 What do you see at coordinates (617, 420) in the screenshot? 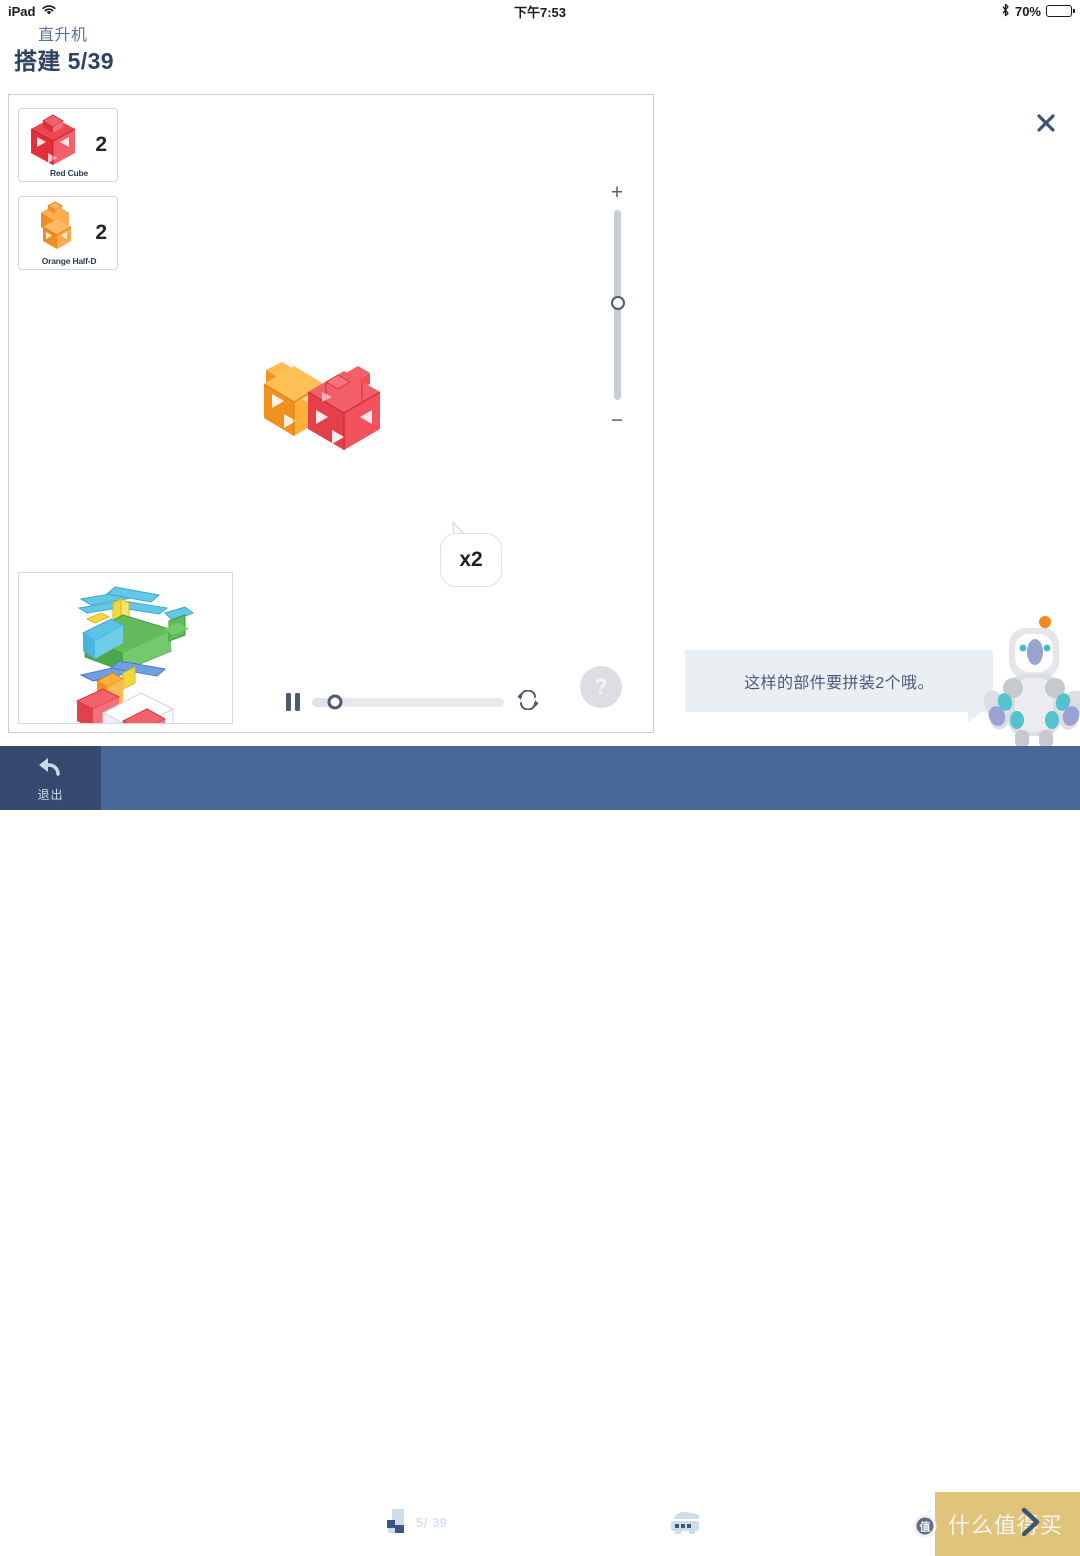
I see `zoom-out-button: −` at bounding box center [617, 420].